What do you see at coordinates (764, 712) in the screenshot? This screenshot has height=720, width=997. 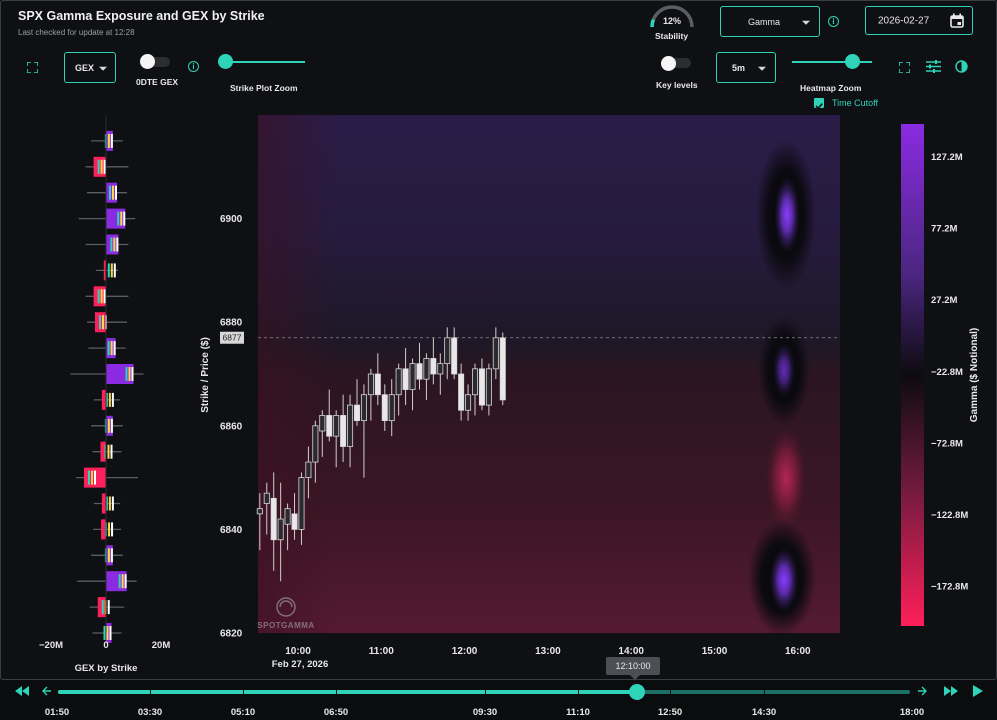 I see `timeline-tick-label: 14:30` at bounding box center [764, 712].